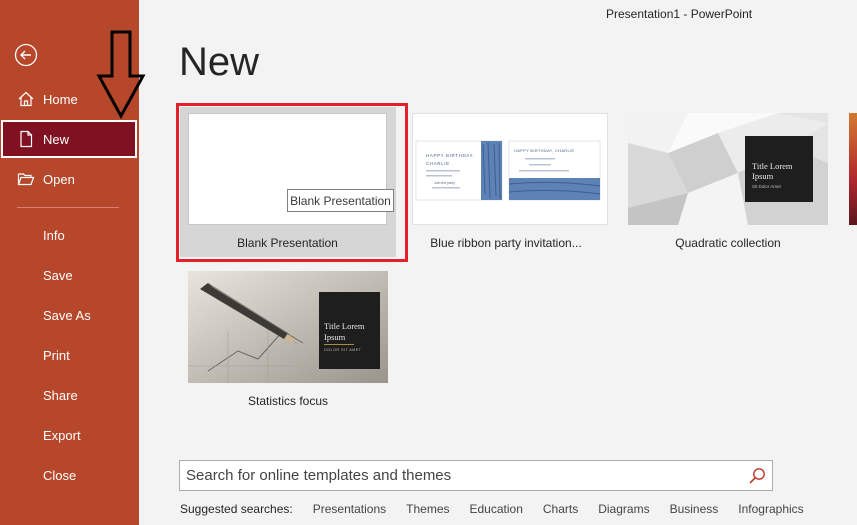  I want to click on sidebar-item-label: Share, so click(60, 395).